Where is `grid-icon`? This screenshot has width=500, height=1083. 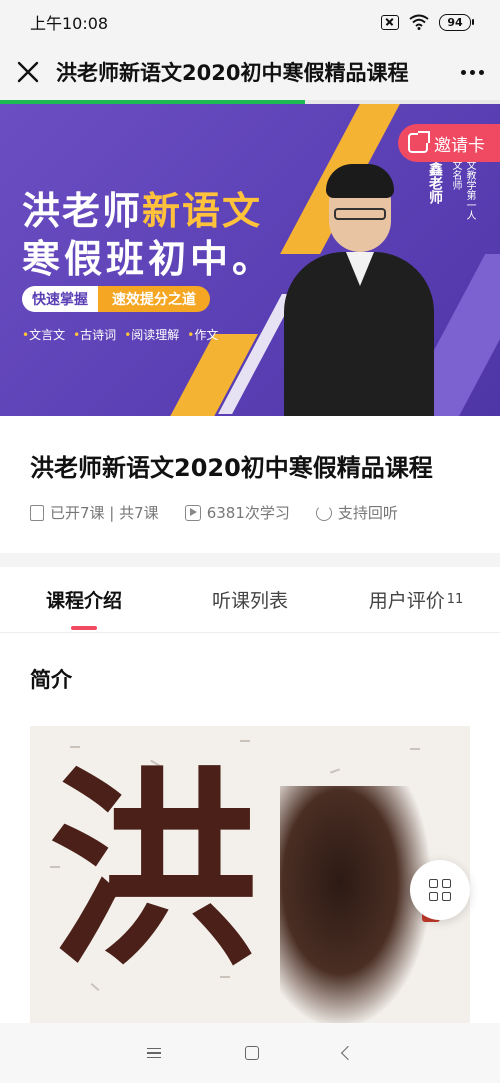
grid-icon is located at coordinates (440, 890).